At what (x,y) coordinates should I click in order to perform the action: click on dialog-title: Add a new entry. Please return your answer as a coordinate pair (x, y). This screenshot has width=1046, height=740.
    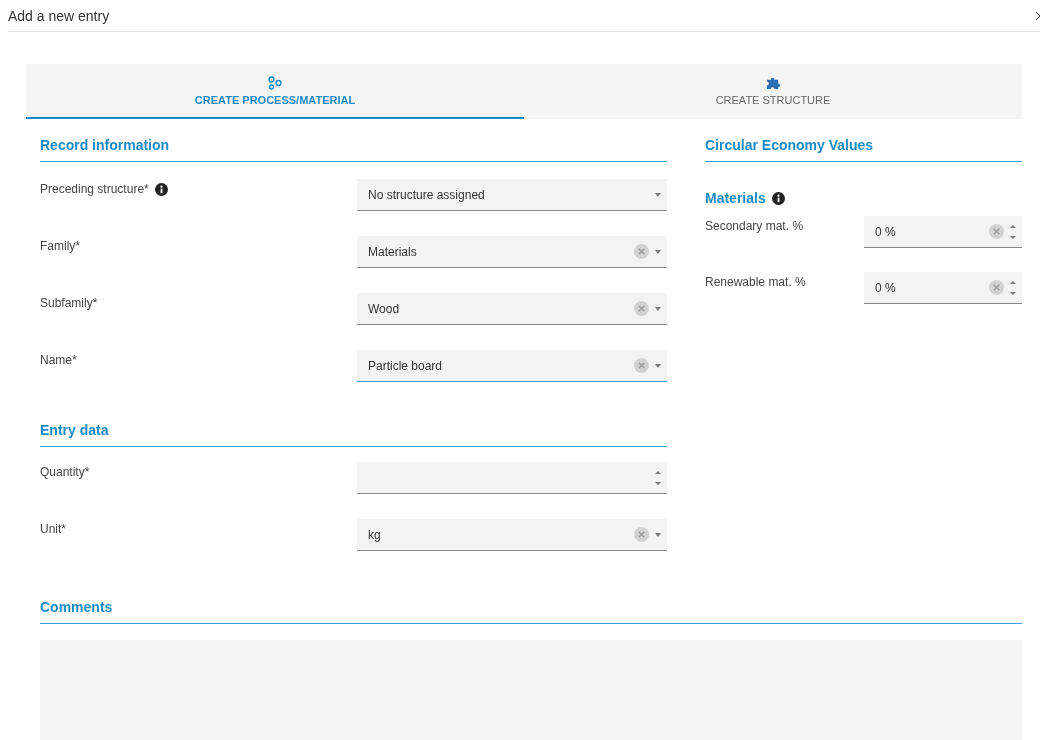
    Looking at the image, I should click on (59, 15).